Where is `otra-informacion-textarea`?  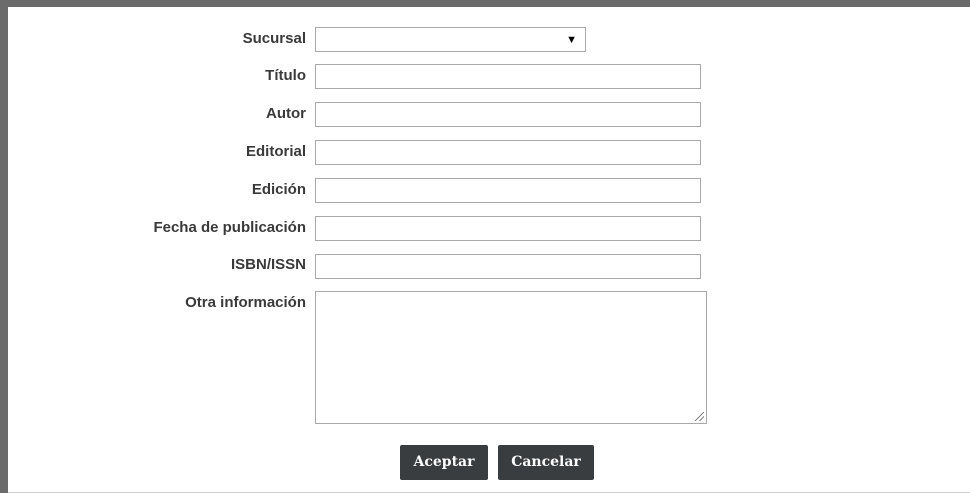
otra-informacion-textarea is located at coordinates (511, 357).